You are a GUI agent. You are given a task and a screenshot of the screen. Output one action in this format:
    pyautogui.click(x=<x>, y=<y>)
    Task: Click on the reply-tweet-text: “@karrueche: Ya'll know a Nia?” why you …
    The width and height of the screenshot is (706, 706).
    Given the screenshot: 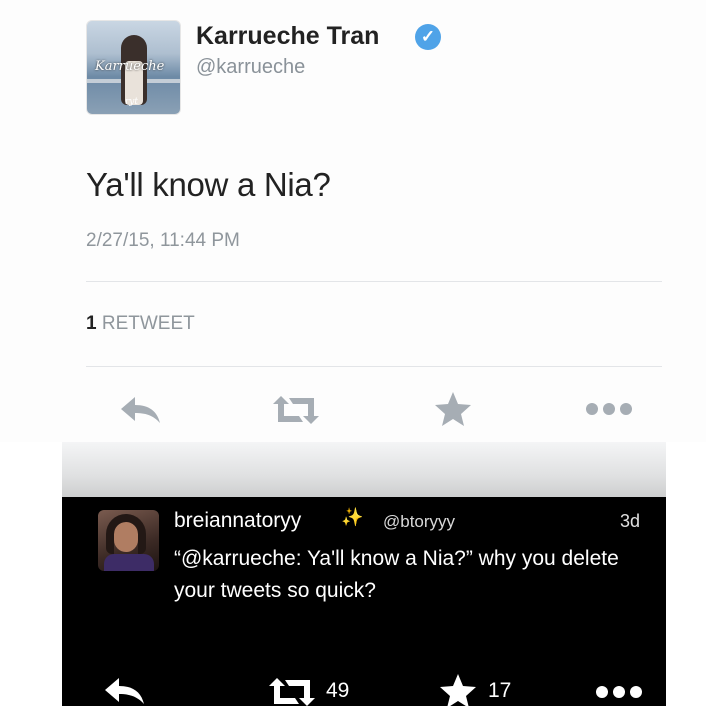 What is the action you would take?
    pyautogui.click(x=396, y=574)
    